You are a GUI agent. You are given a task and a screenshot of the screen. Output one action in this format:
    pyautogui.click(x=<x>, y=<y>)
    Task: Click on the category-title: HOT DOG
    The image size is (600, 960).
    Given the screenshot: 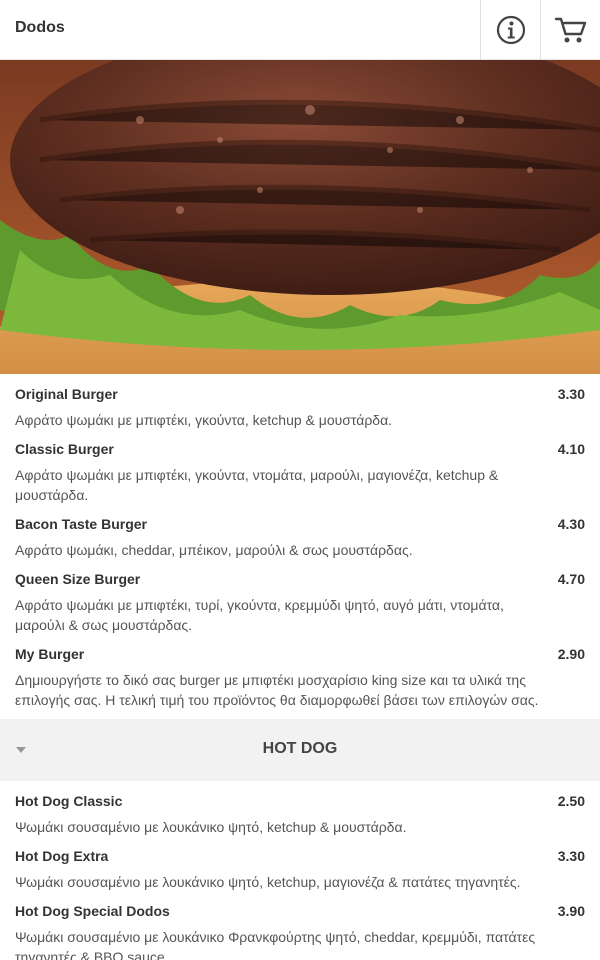 What is the action you would take?
    pyautogui.click(x=300, y=748)
    